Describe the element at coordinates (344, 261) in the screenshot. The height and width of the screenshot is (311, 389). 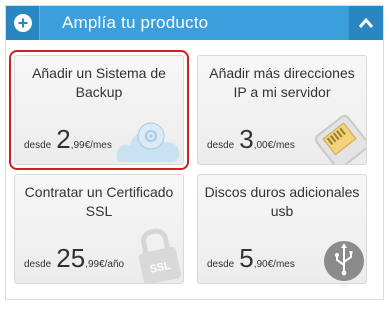
I see `usb-icon` at that location.